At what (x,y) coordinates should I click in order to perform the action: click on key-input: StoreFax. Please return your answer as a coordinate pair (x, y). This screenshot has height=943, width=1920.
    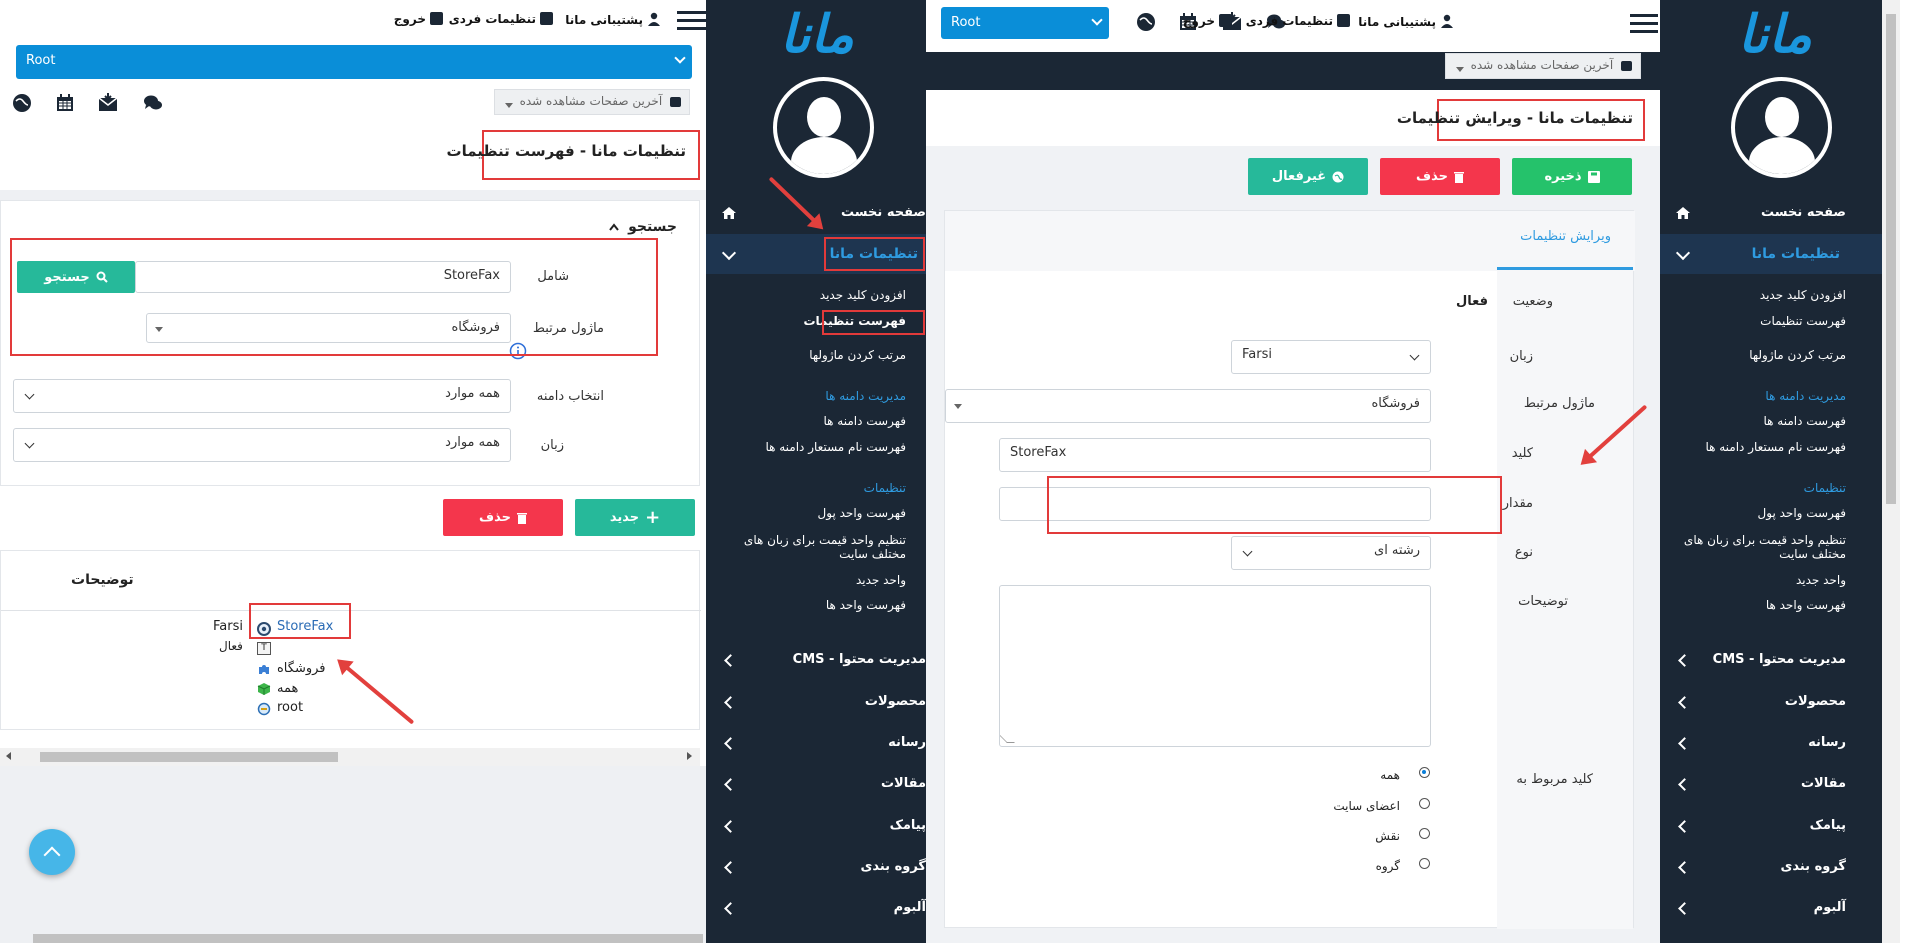
    Looking at the image, I should click on (1215, 455).